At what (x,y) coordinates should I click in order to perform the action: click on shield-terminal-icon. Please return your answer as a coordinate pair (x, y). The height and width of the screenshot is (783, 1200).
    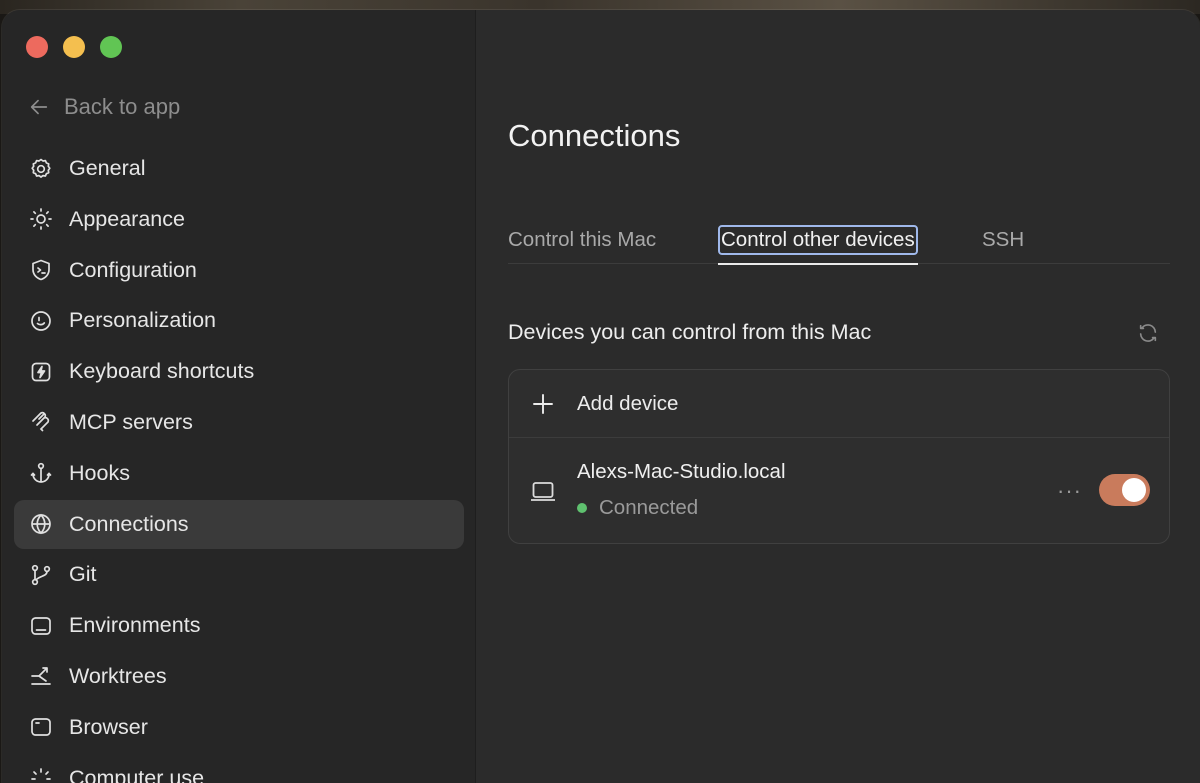
    Looking at the image, I should click on (41, 270).